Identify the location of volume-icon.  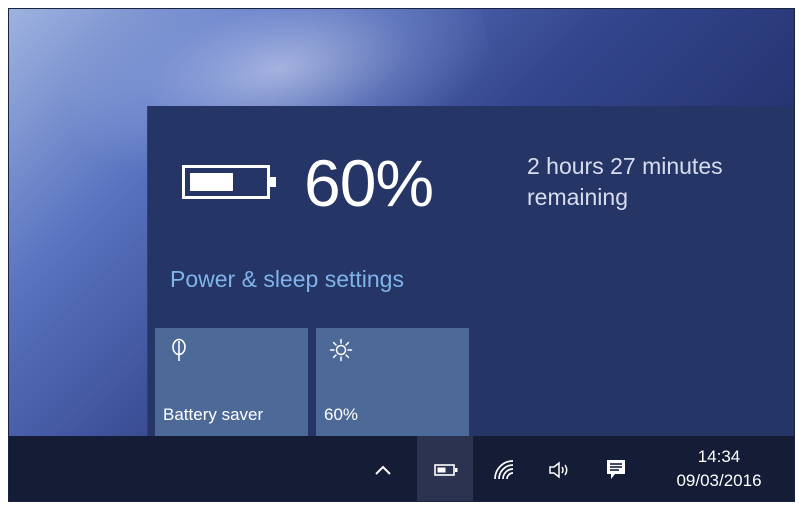
(560, 470).